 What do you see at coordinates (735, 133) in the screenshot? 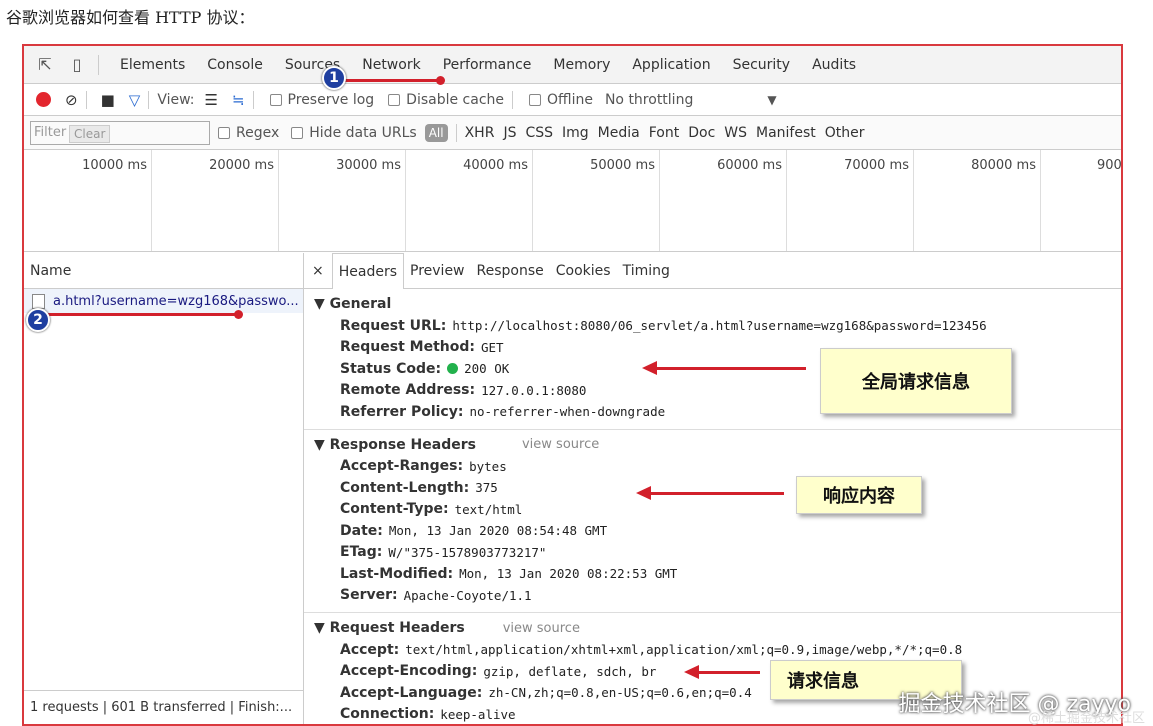
I see `filter-ws: WS` at bounding box center [735, 133].